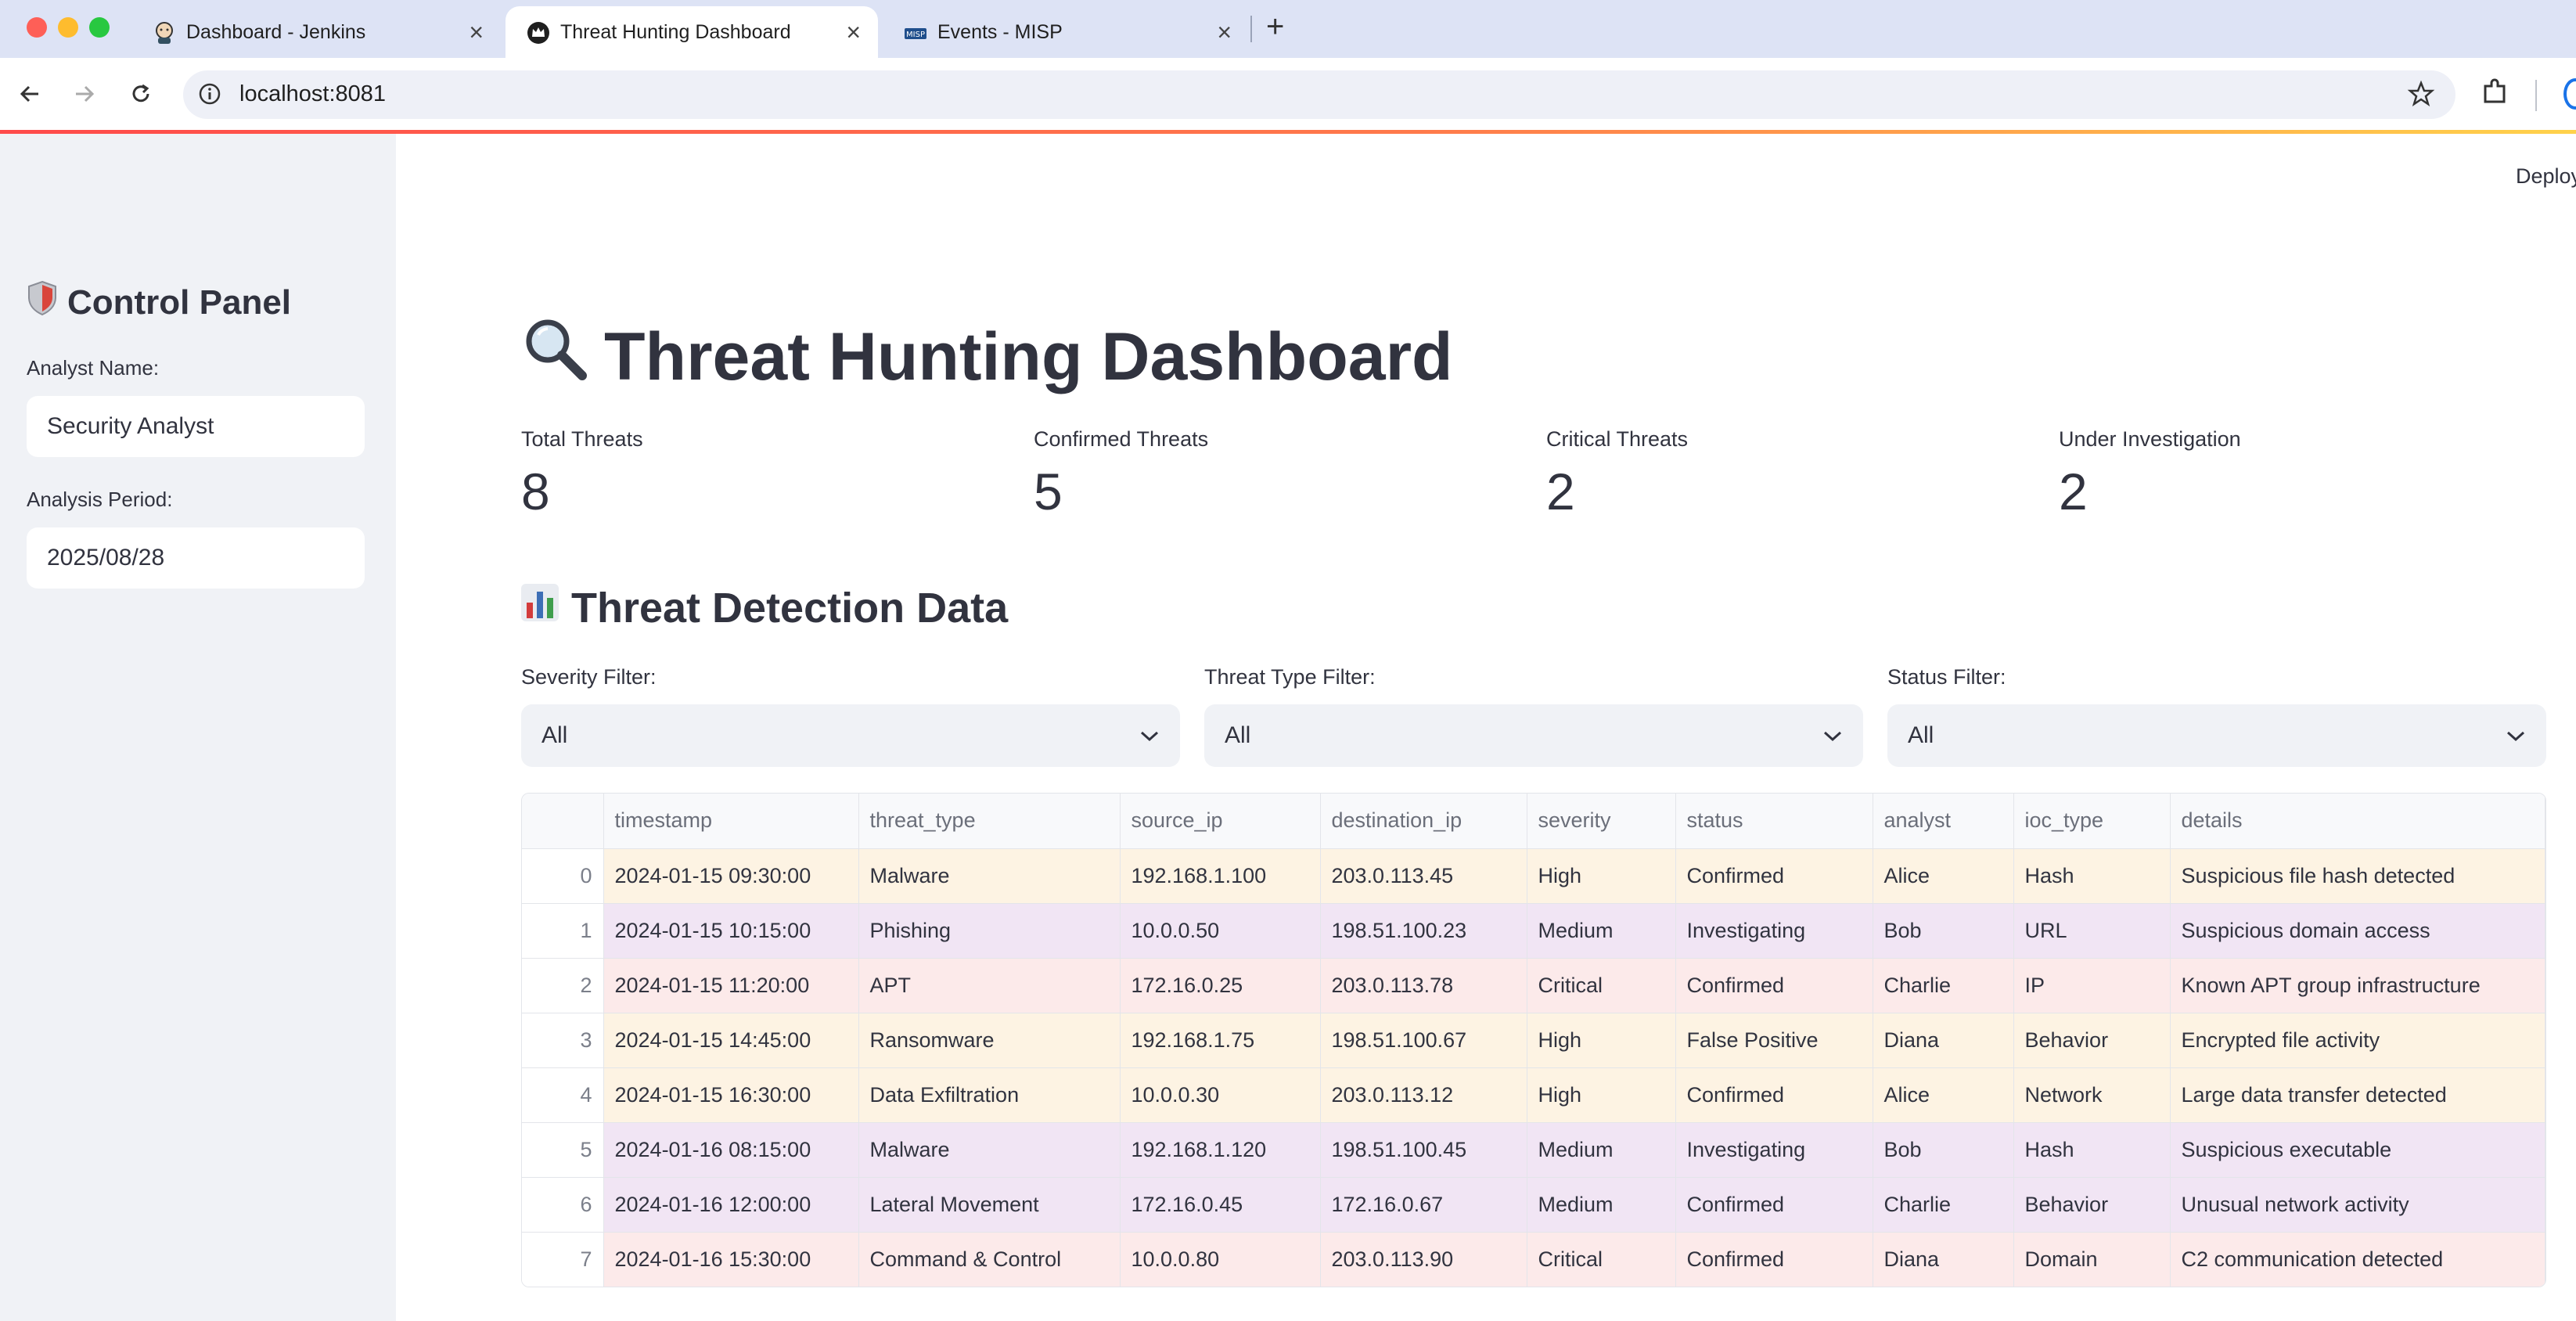 The height and width of the screenshot is (1321, 2576). I want to click on bookmark-star-icon, so click(2421, 96).